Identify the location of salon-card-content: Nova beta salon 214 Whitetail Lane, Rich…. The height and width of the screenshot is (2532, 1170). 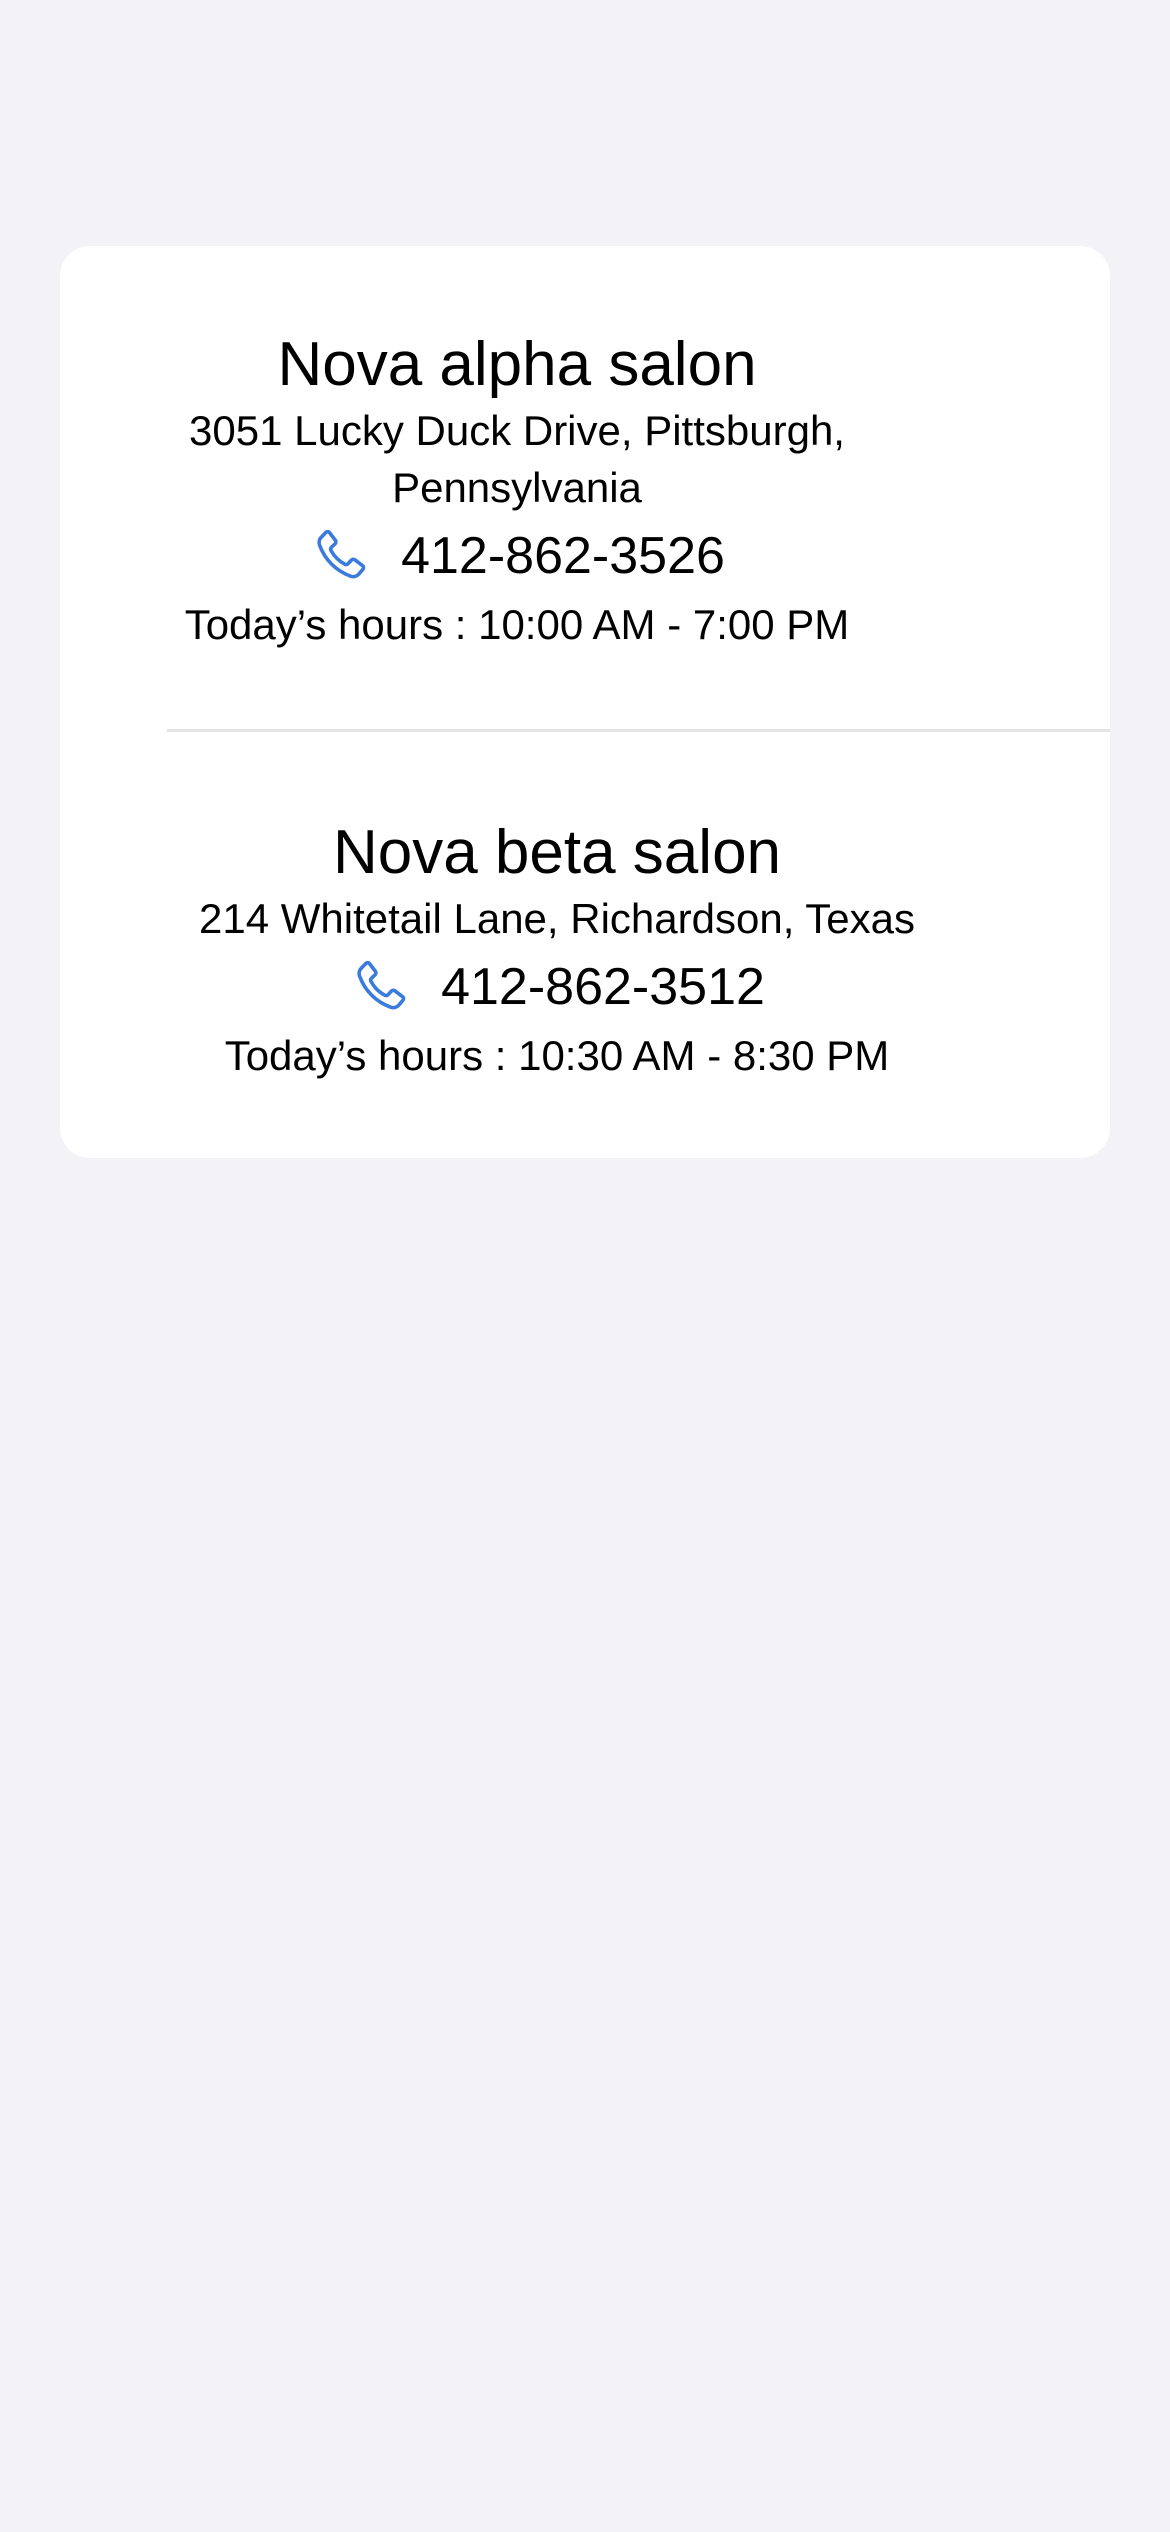
(557, 950).